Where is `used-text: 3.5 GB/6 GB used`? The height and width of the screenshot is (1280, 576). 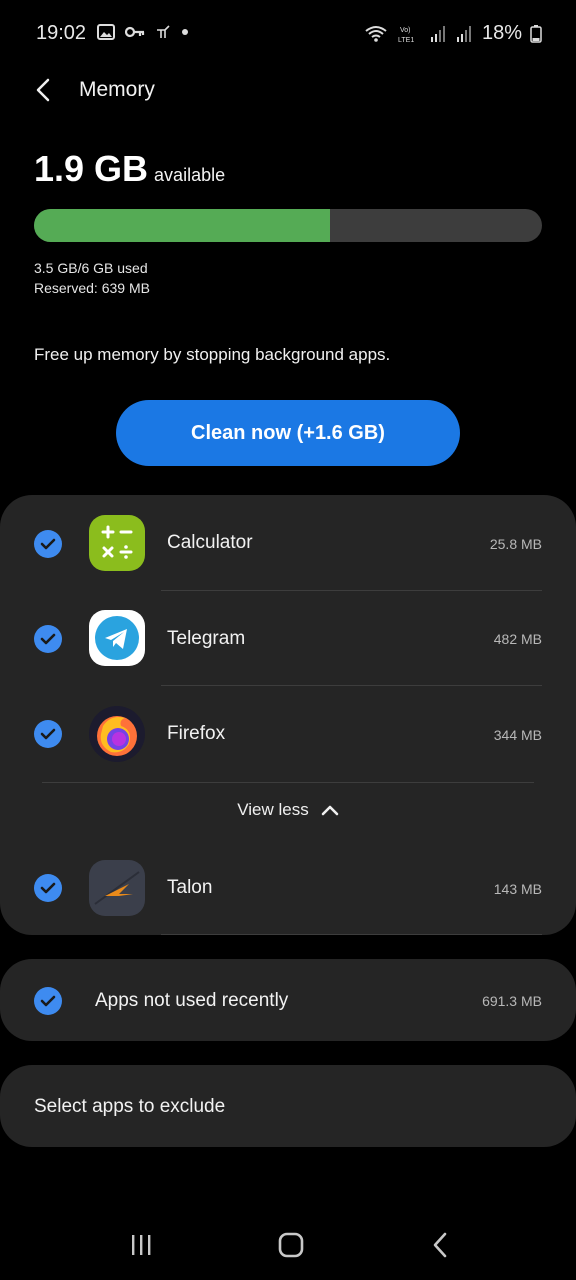
used-text: 3.5 GB/6 GB used is located at coordinates (91, 268).